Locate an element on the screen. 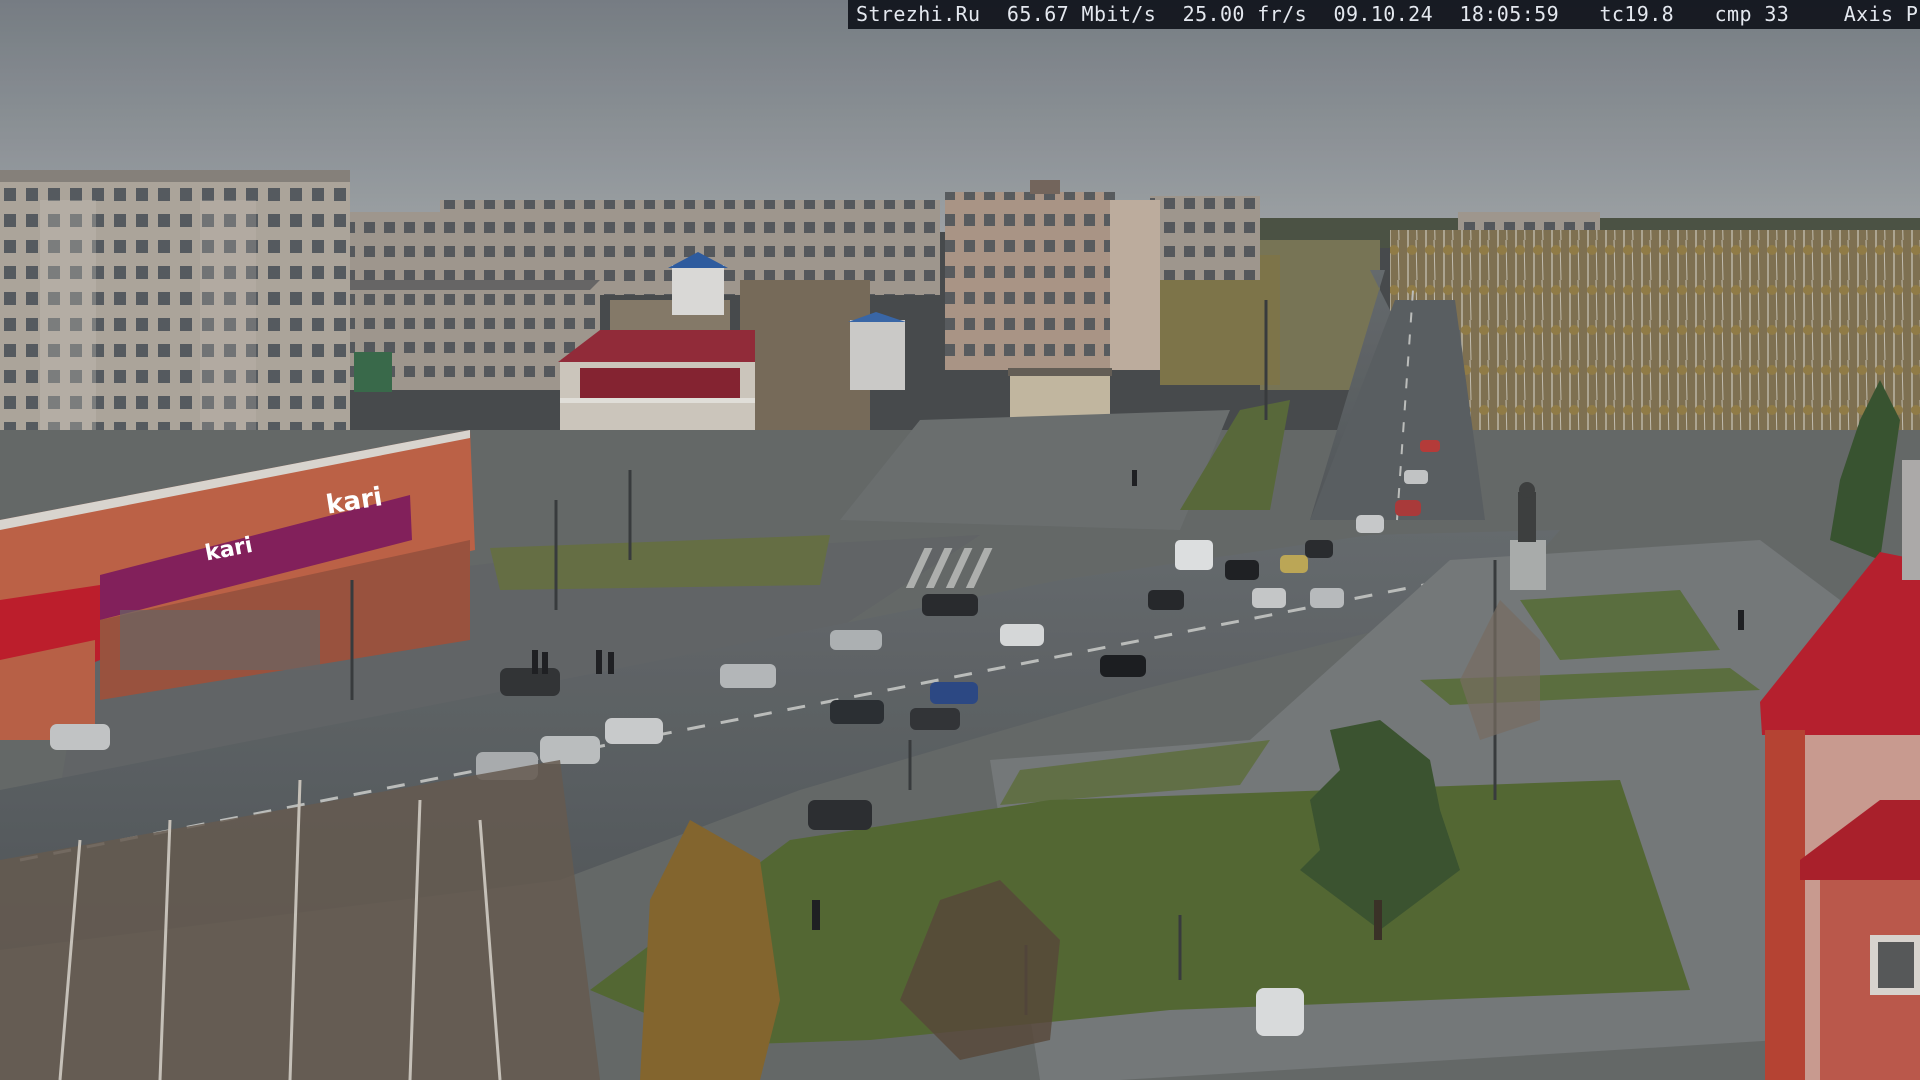 The height and width of the screenshot is (1080, 1920). osd-bitrate: 65.67 Mbit/s is located at coordinates (1081, 14).